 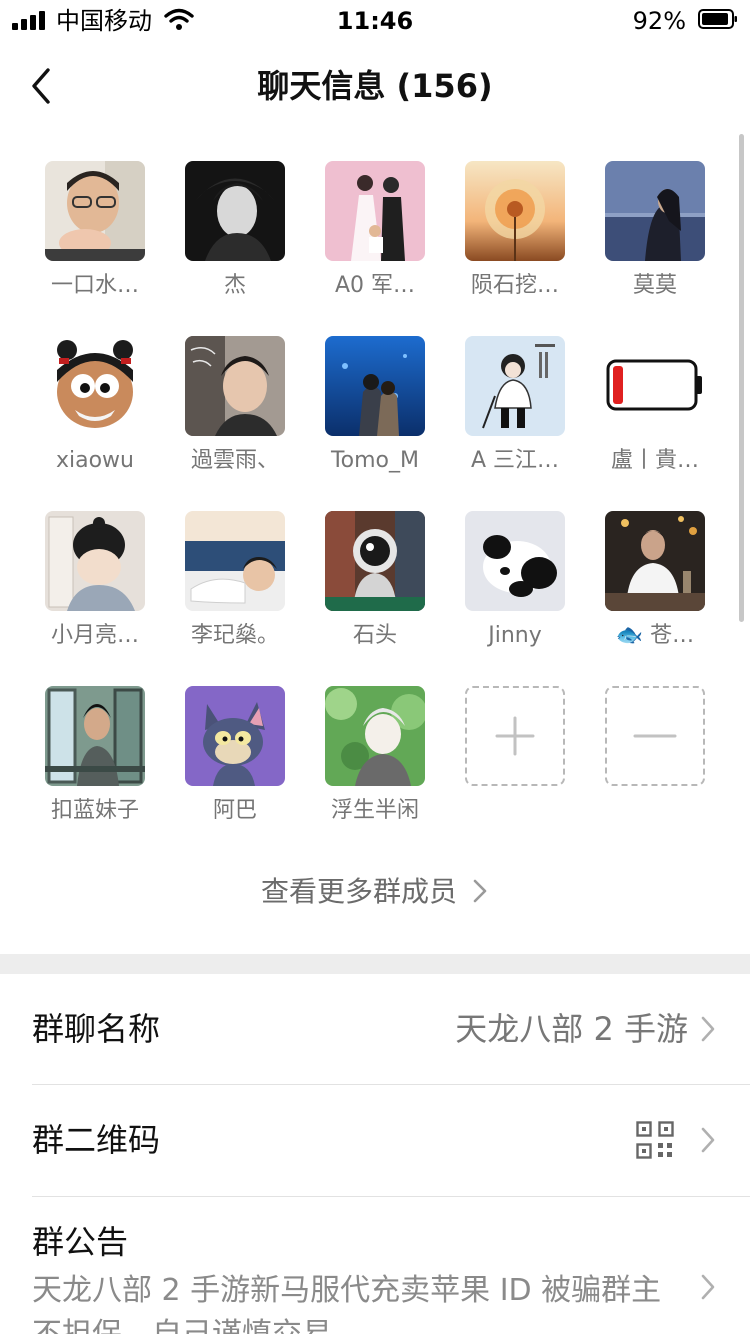 What do you see at coordinates (96, 1029) in the screenshot?
I see `group-name-label: 群聊名称` at bounding box center [96, 1029].